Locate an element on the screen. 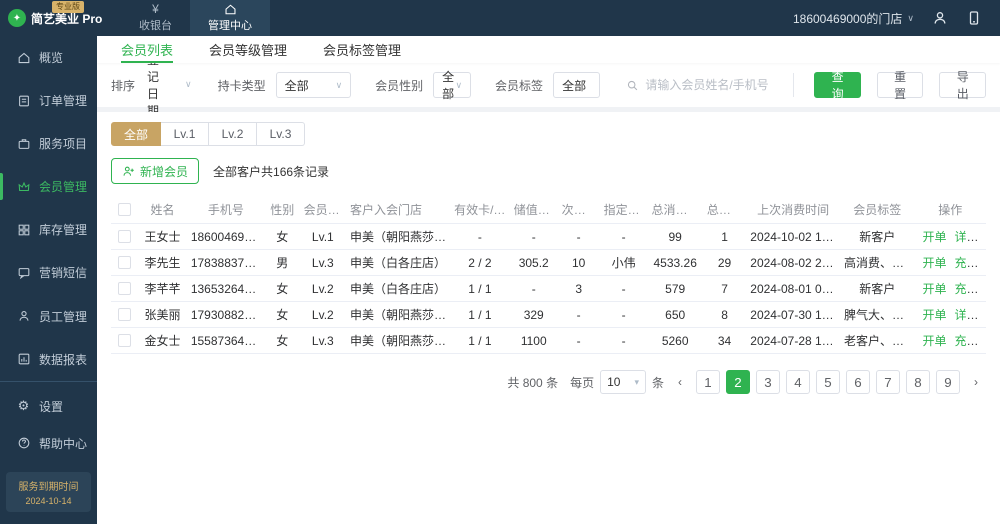 Image resolution: width=1000 pixels, height=524 pixels. add-member-label: 新增会员 is located at coordinates (164, 171).